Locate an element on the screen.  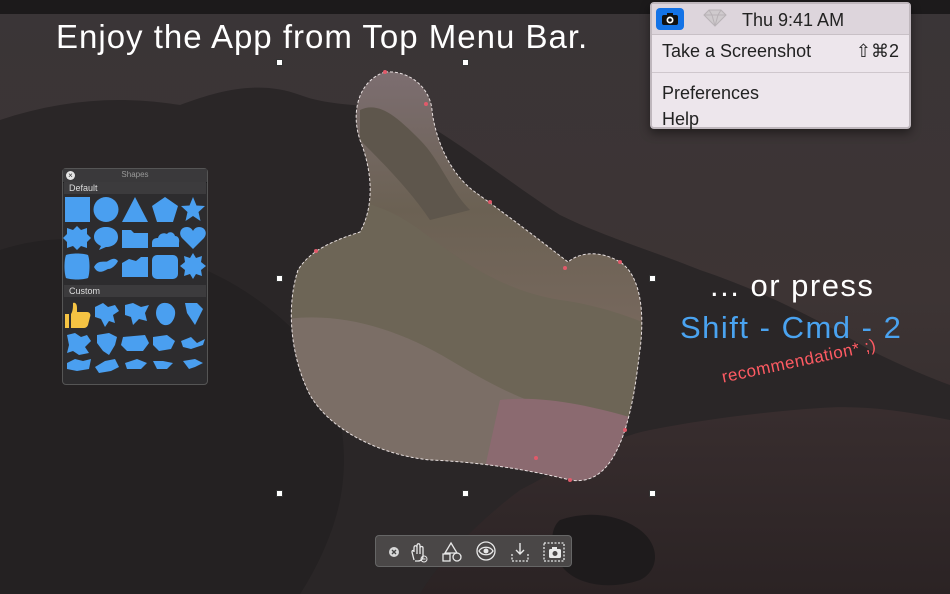
hand-gesture-icon is located at coordinates (418, 552).